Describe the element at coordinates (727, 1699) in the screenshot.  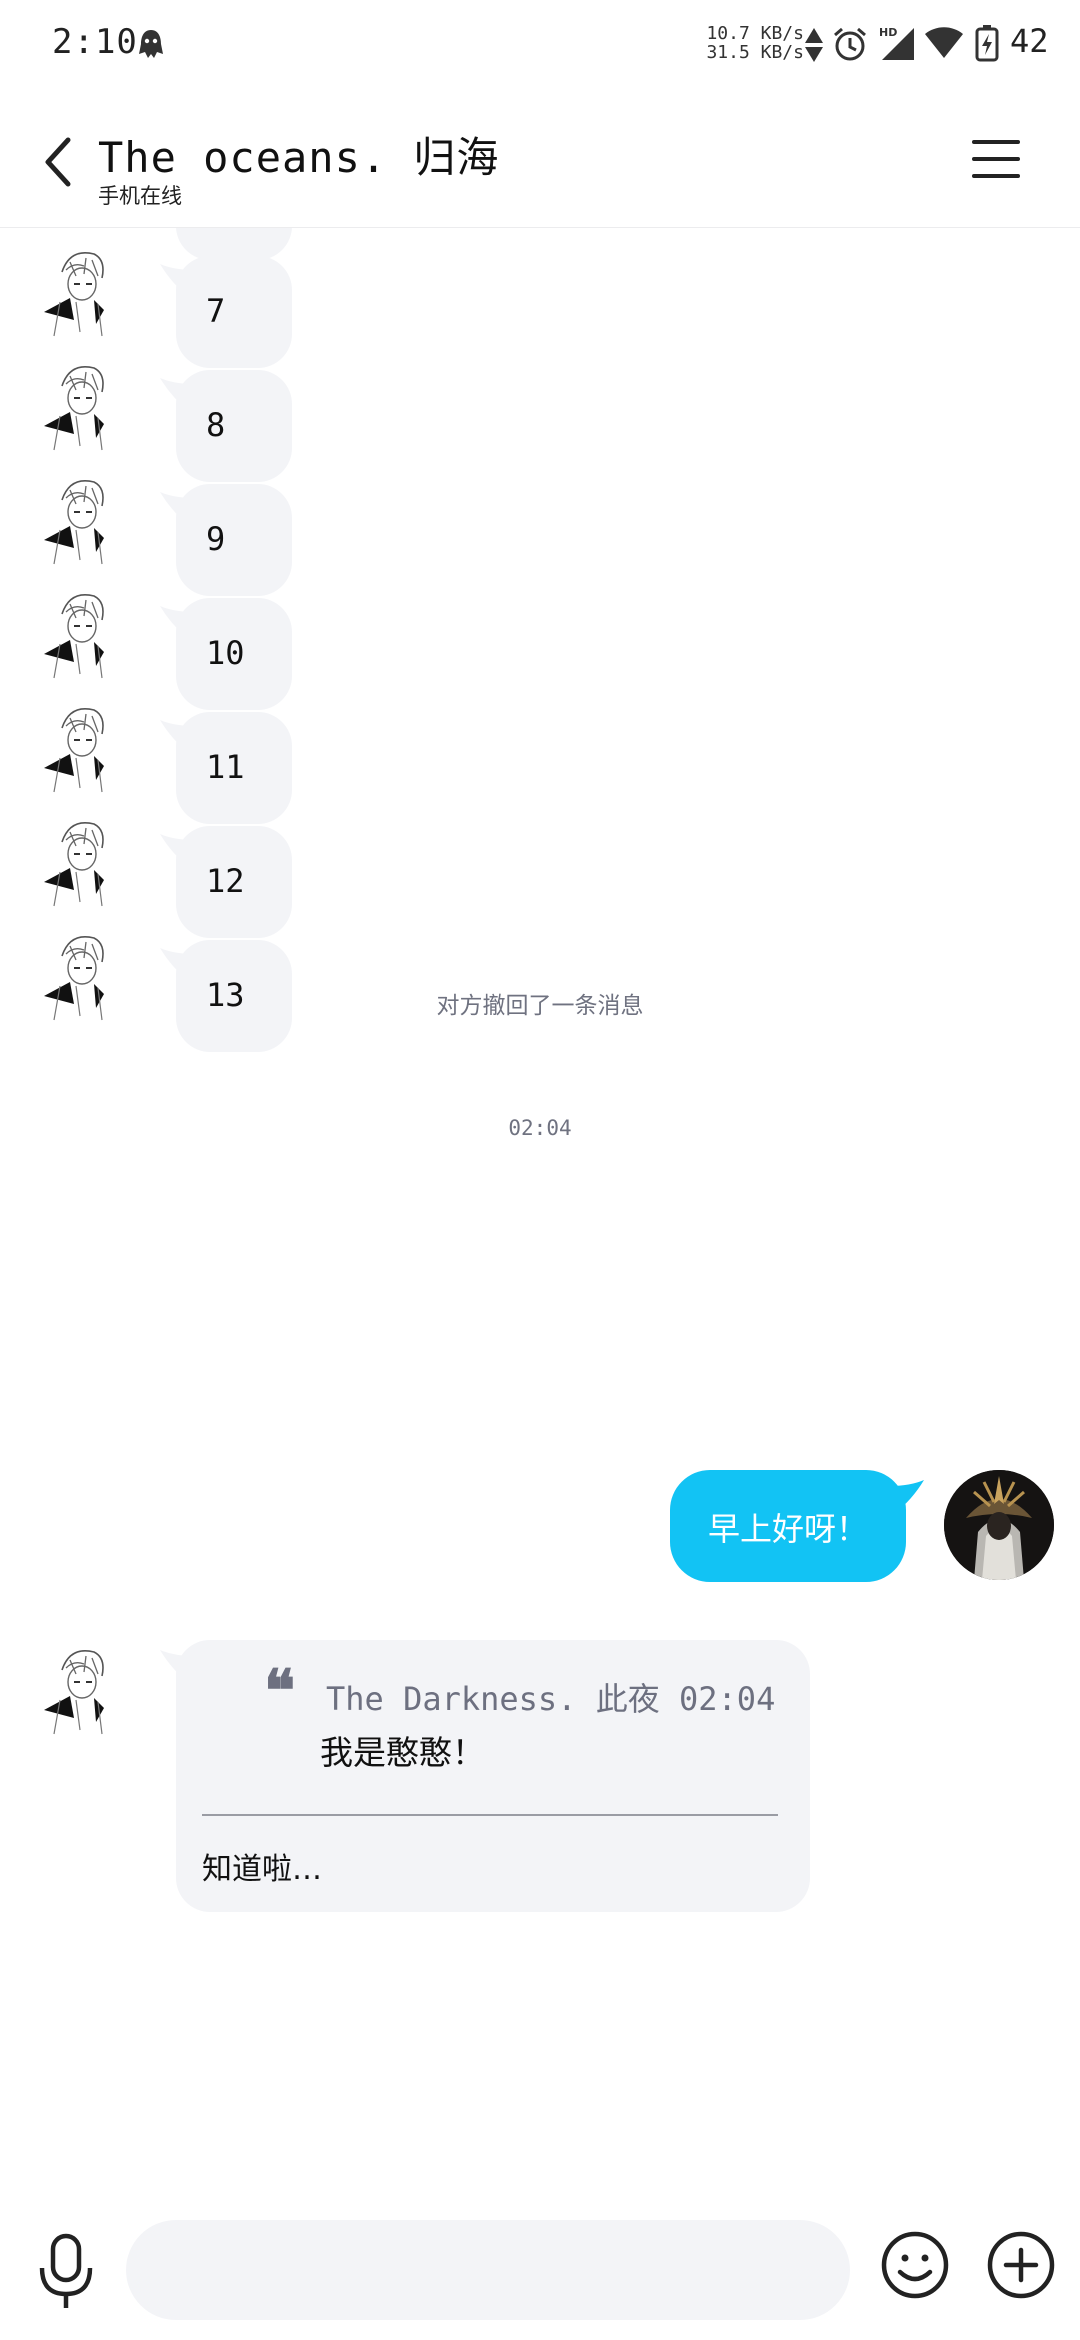
I see `quote-time: 02:04` at that location.